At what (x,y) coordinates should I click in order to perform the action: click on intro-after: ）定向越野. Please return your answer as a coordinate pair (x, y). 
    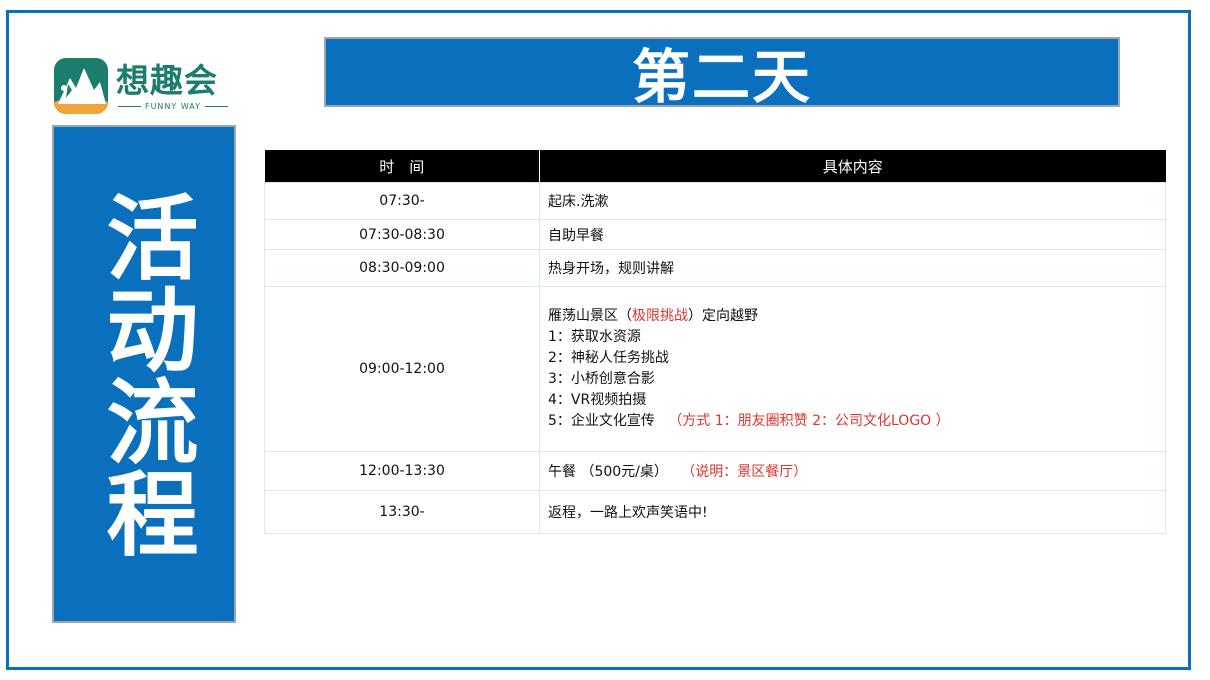
    Looking at the image, I should click on (723, 316).